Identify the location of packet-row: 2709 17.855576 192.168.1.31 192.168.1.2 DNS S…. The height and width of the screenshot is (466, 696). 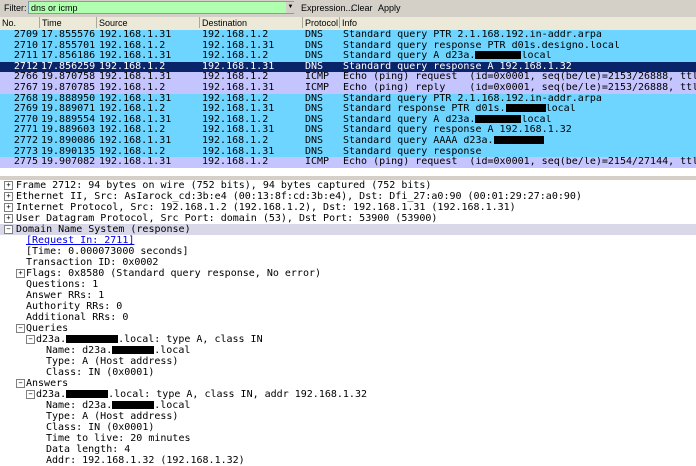
(348, 35).